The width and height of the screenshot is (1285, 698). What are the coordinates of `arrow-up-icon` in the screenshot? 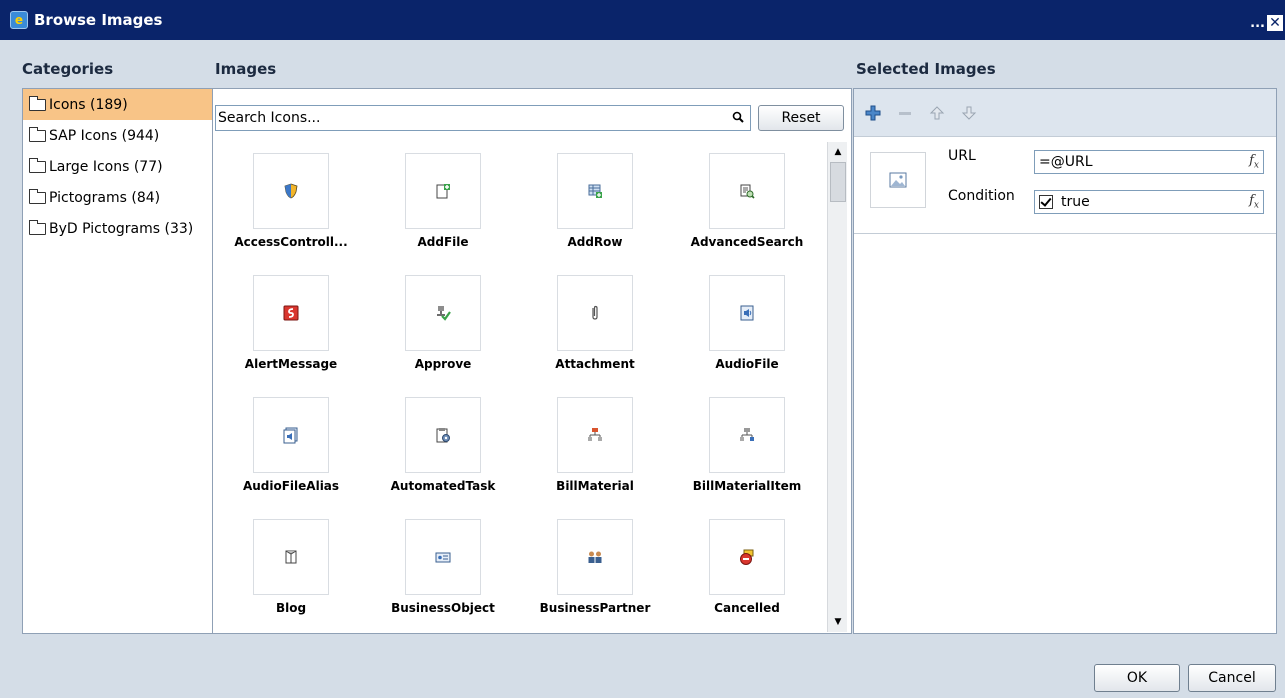 It's located at (937, 112).